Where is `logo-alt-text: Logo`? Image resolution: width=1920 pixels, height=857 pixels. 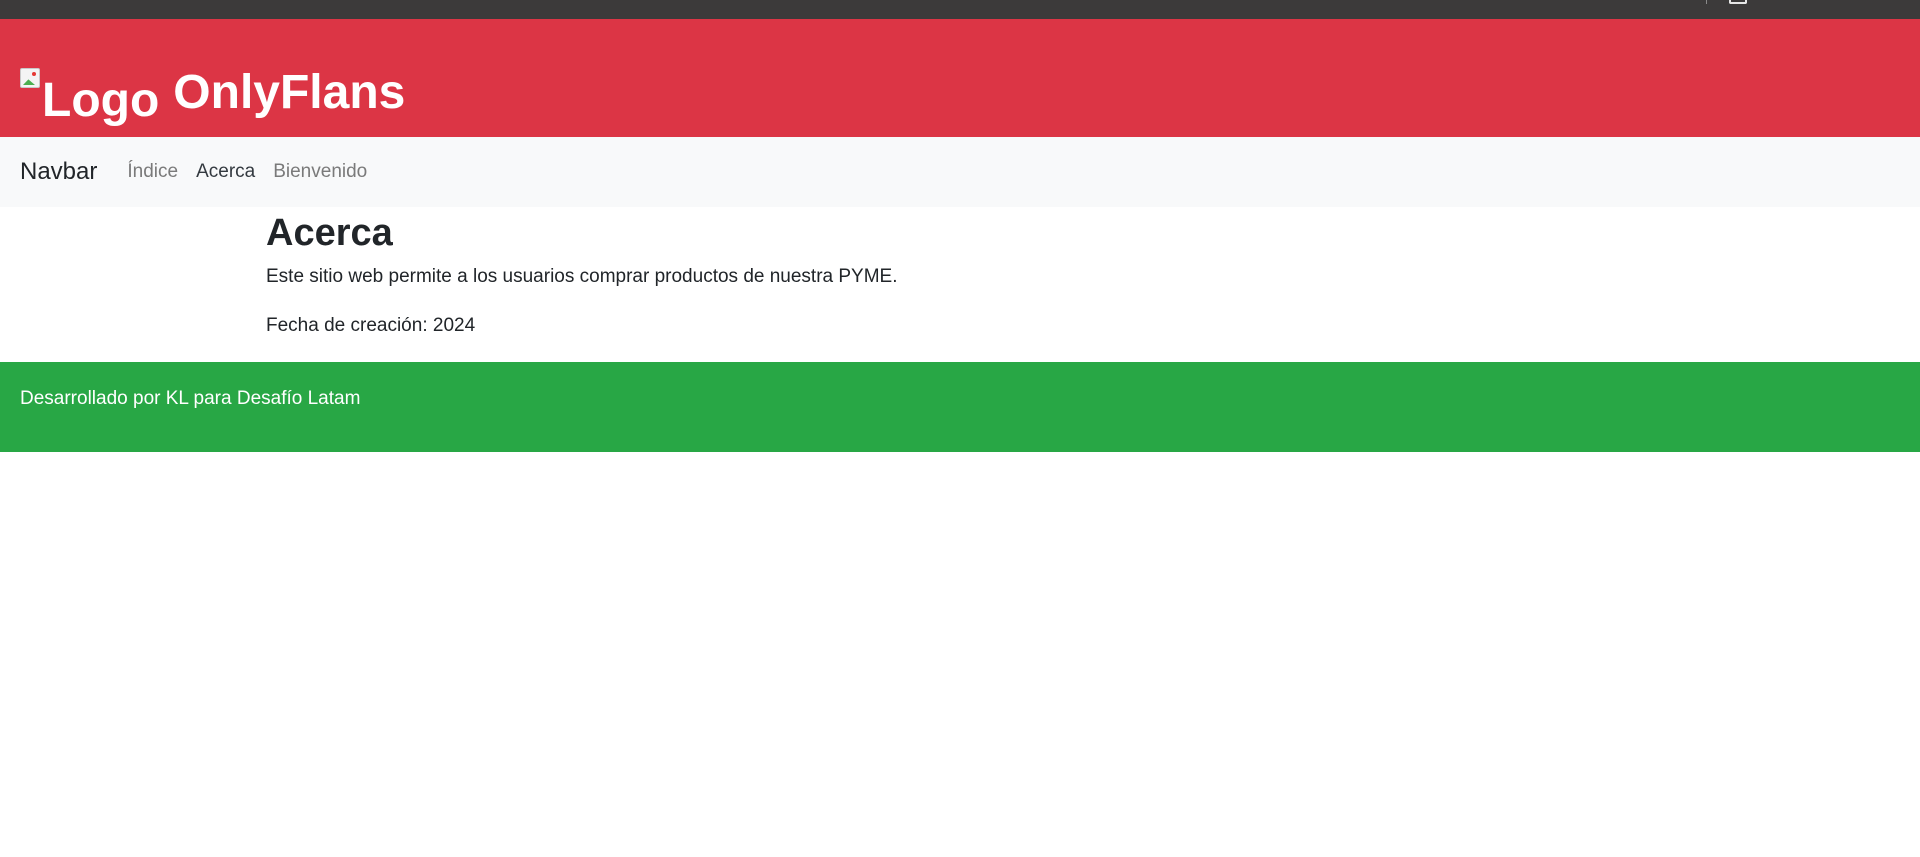
logo-alt-text: Logo is located at coordinates (101, 100).